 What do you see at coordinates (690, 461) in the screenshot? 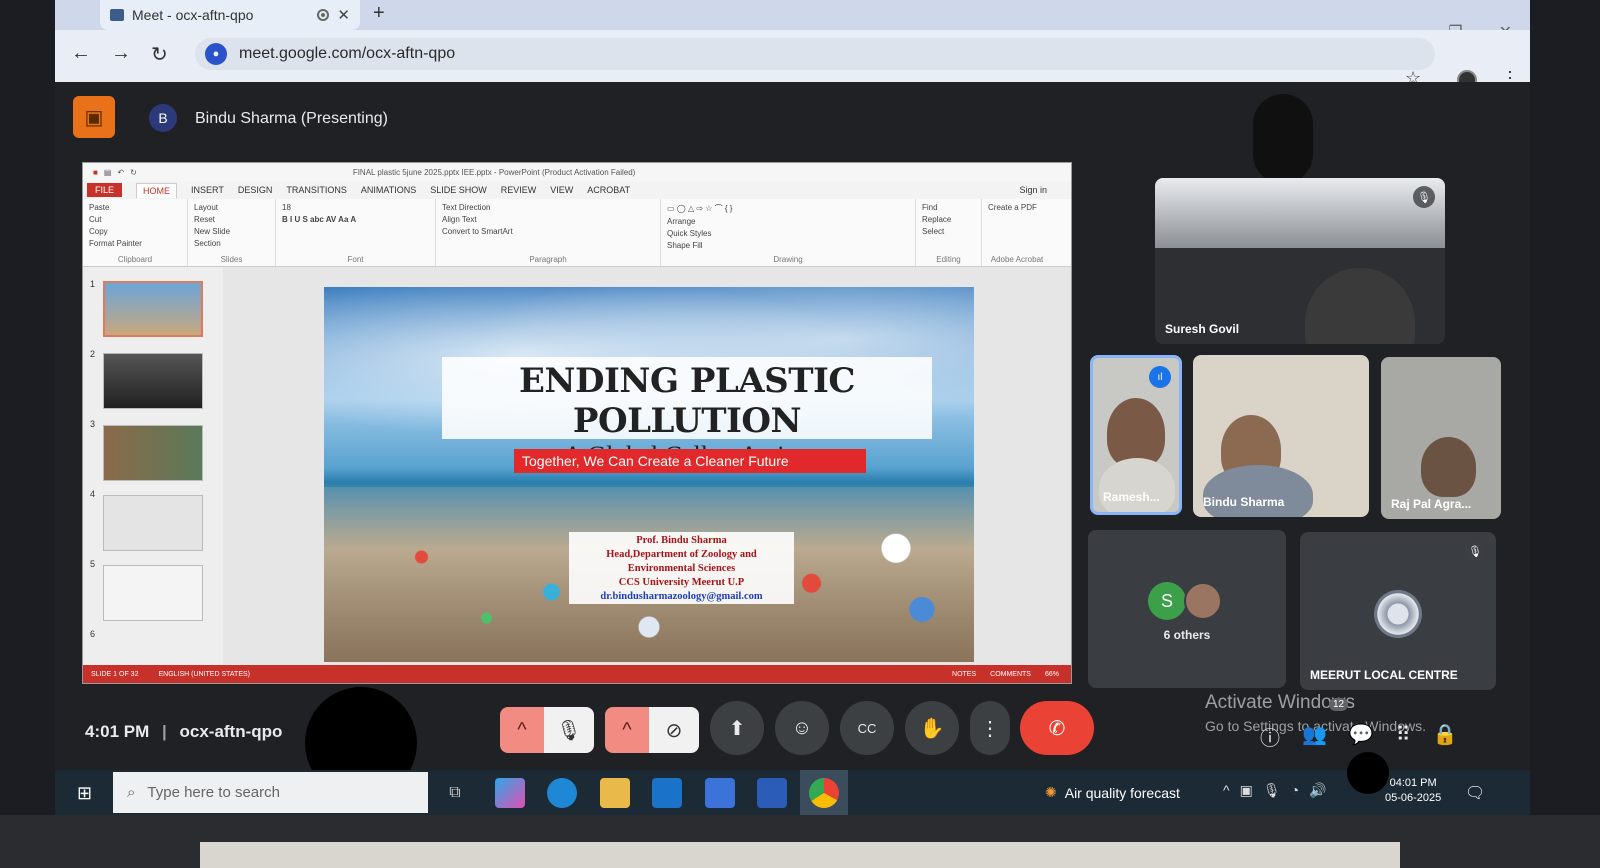
I see `slide-banner: Together, We Can Create a Cleaner Future` at bounding box center [690, 461].